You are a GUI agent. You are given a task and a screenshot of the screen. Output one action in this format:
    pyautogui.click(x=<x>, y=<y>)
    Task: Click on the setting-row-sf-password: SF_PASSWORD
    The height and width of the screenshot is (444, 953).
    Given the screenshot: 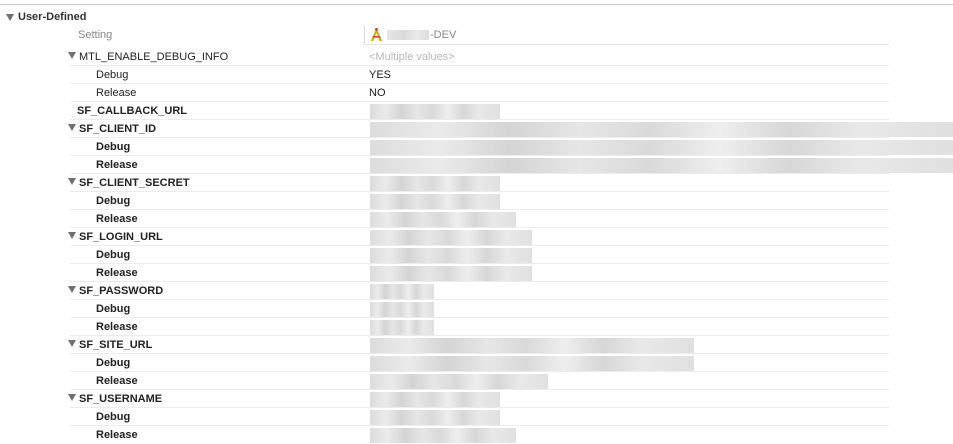 What is the action you would take?
    pyautogui.click(x=478, y=291)
    